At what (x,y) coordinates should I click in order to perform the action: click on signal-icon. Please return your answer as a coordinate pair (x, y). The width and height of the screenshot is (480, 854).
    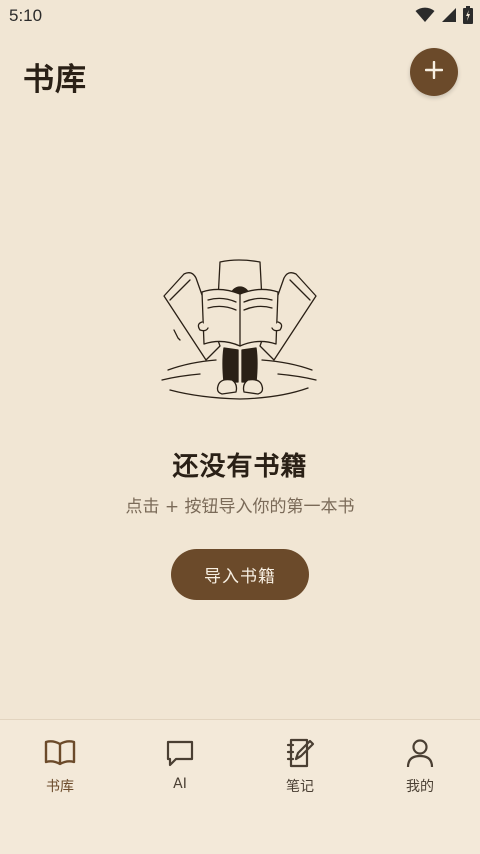
    Looking at the image, I should click on (449, 17).